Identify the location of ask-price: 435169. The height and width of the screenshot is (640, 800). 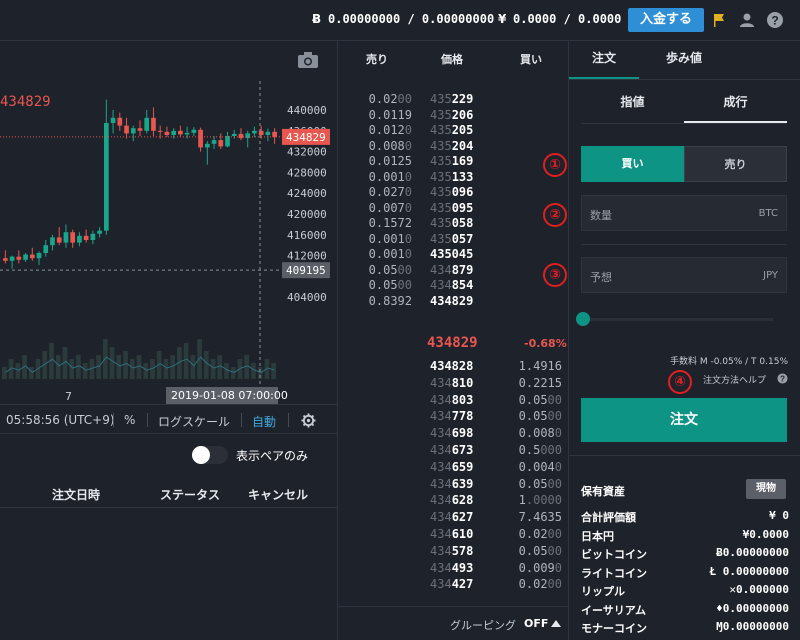
(451, 161).